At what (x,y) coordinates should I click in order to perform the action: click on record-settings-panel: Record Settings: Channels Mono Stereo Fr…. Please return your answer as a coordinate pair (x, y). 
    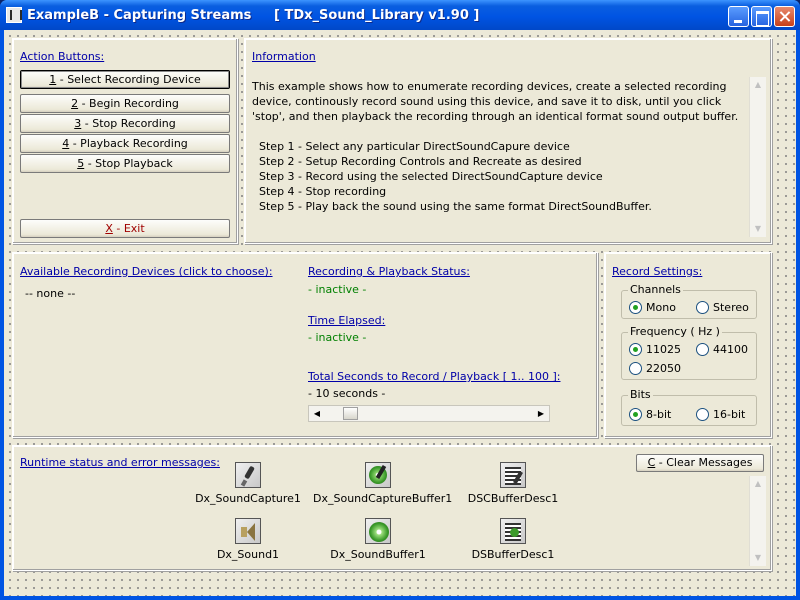
    Looking at the image, I should click on (688, 345).